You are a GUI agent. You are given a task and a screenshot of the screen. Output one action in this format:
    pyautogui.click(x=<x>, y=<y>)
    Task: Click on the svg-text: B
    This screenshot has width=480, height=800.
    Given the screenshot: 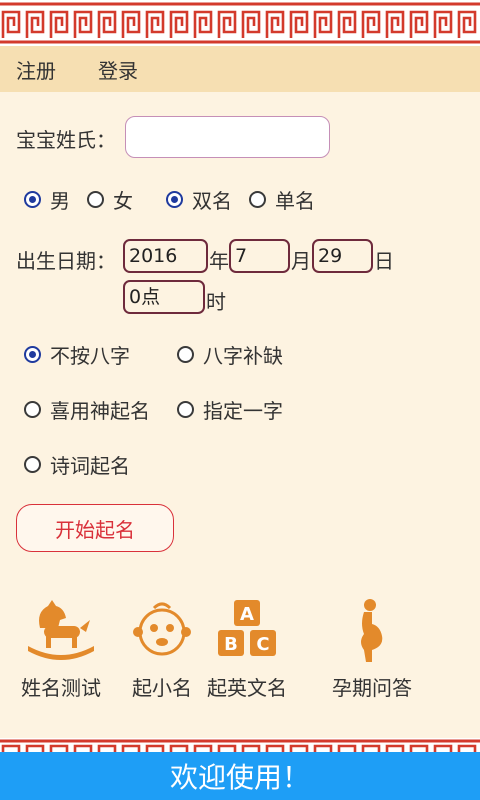 What is the action you would take?
    pyautogui.click(x=231, y=644)
    